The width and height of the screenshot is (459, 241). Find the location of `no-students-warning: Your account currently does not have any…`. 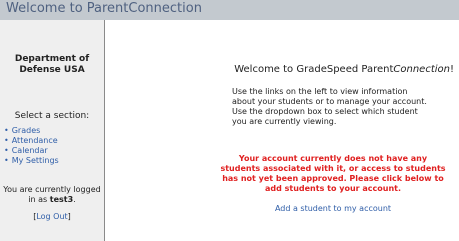

no-students-warning: Your account currently does not have any… is located at coordinates (333, 173).